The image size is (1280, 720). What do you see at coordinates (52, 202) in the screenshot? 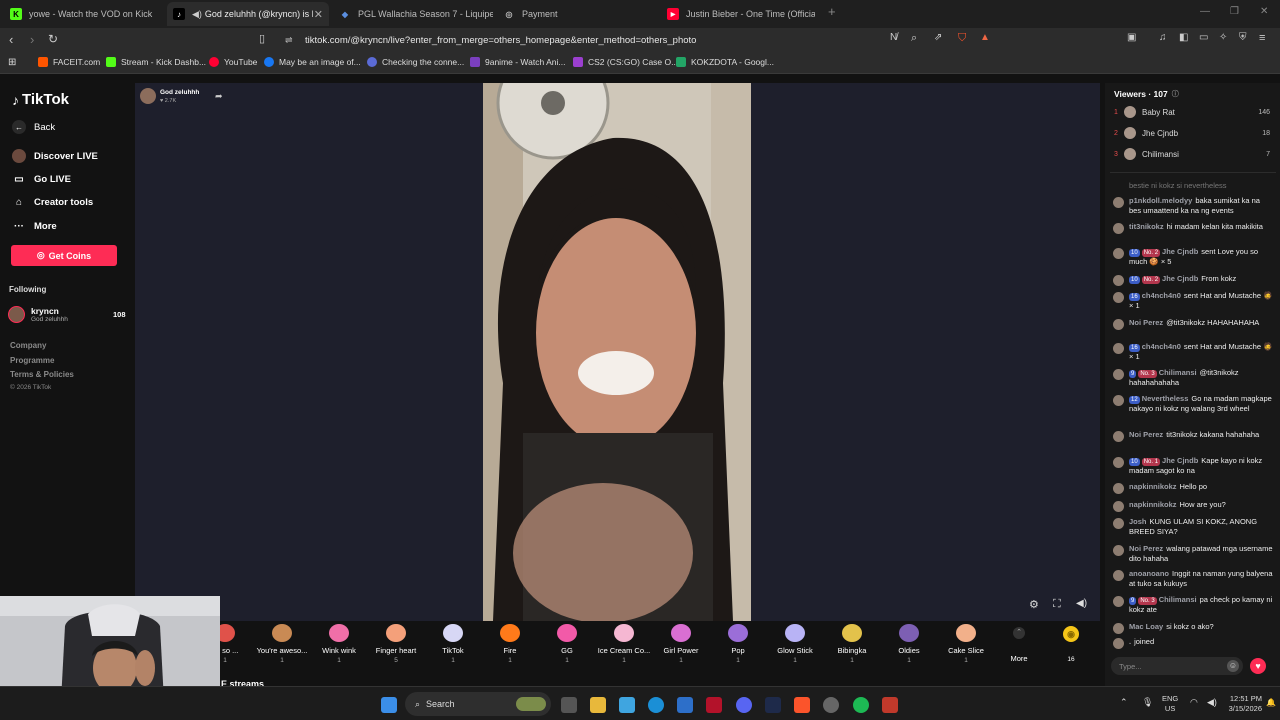
I see `nav-creator-tools: ⌂ Creator tools` at bounding box center [52, 202].